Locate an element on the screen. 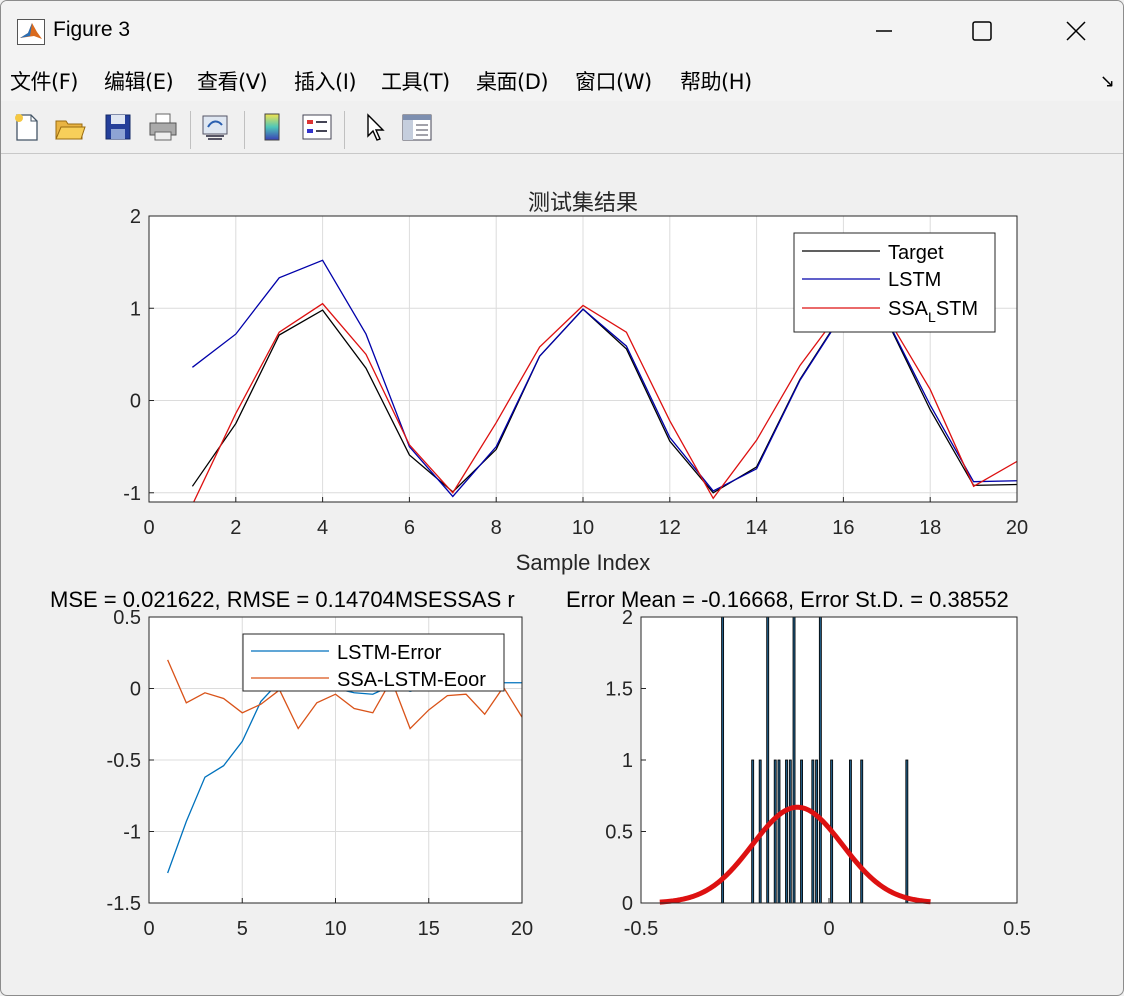  property-inspector-icon is located at coordinates (417, 127).